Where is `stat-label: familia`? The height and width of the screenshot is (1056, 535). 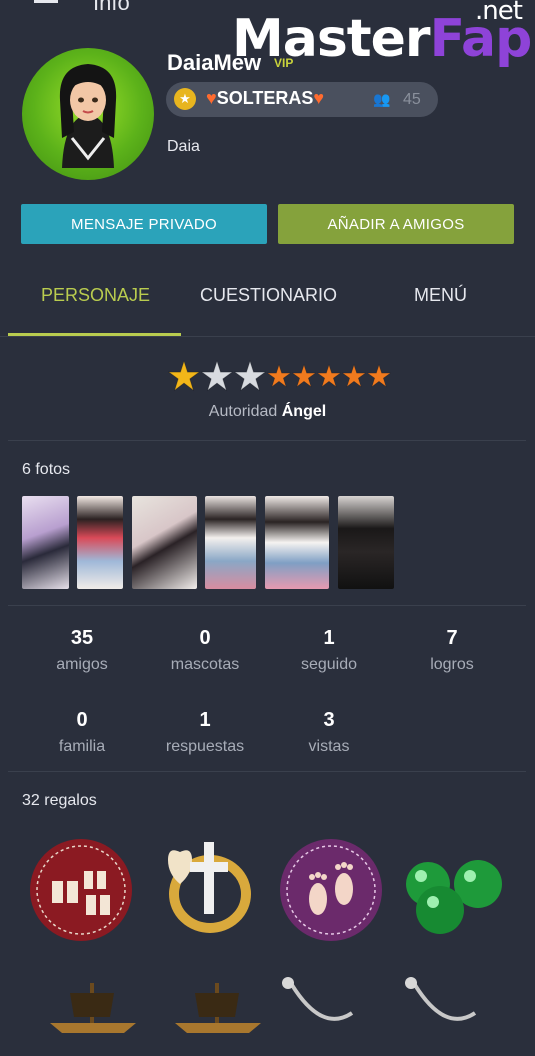 stat-label: familia is located at coordinates (82, 746).